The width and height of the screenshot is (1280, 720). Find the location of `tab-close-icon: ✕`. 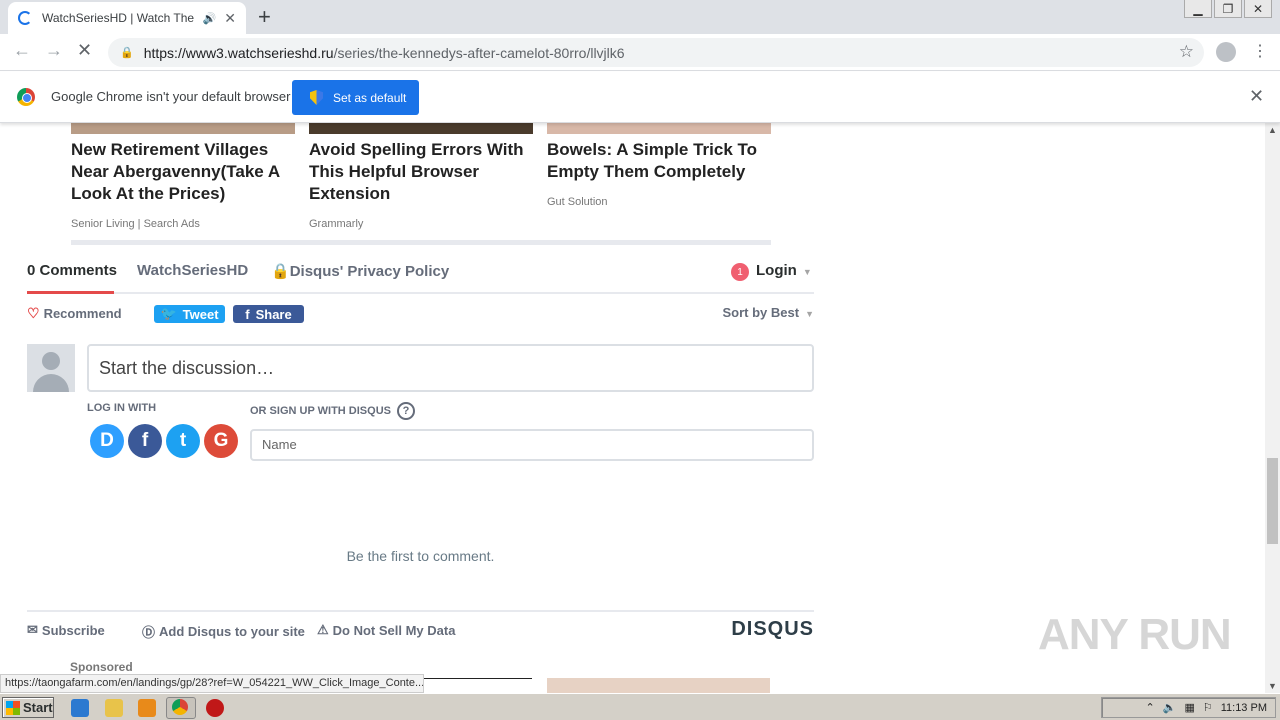

tab-close-icon: ✕ is located at coordinates (230, 18).